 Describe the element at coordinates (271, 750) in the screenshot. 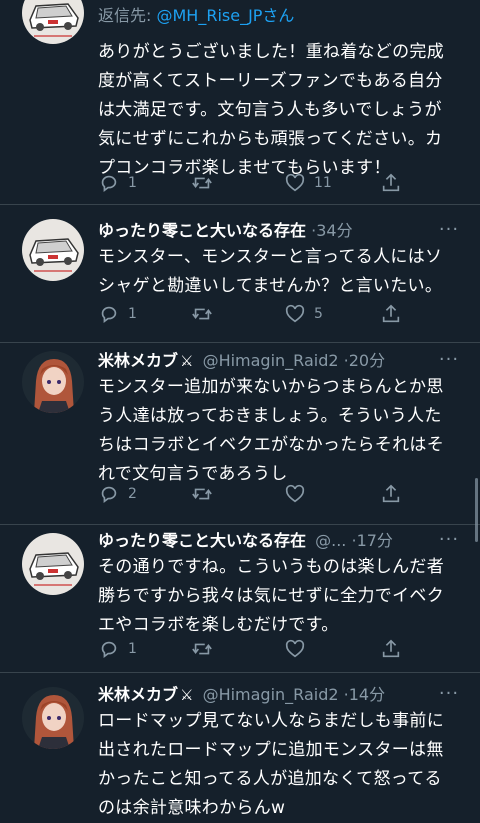

I see `tweet-text-line: 出されたロードマップに追加モンスターは無` at that location.